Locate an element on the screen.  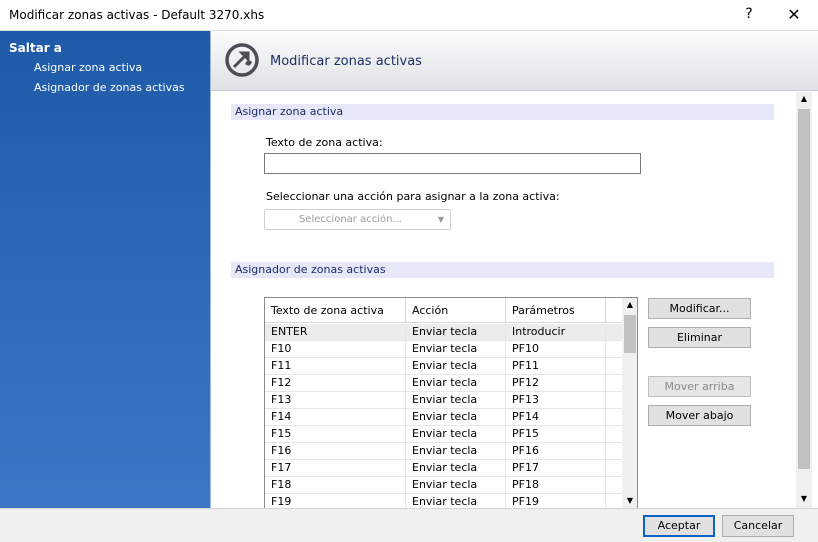
cancel-button: Cancelar is located at coordinates (758, 526).